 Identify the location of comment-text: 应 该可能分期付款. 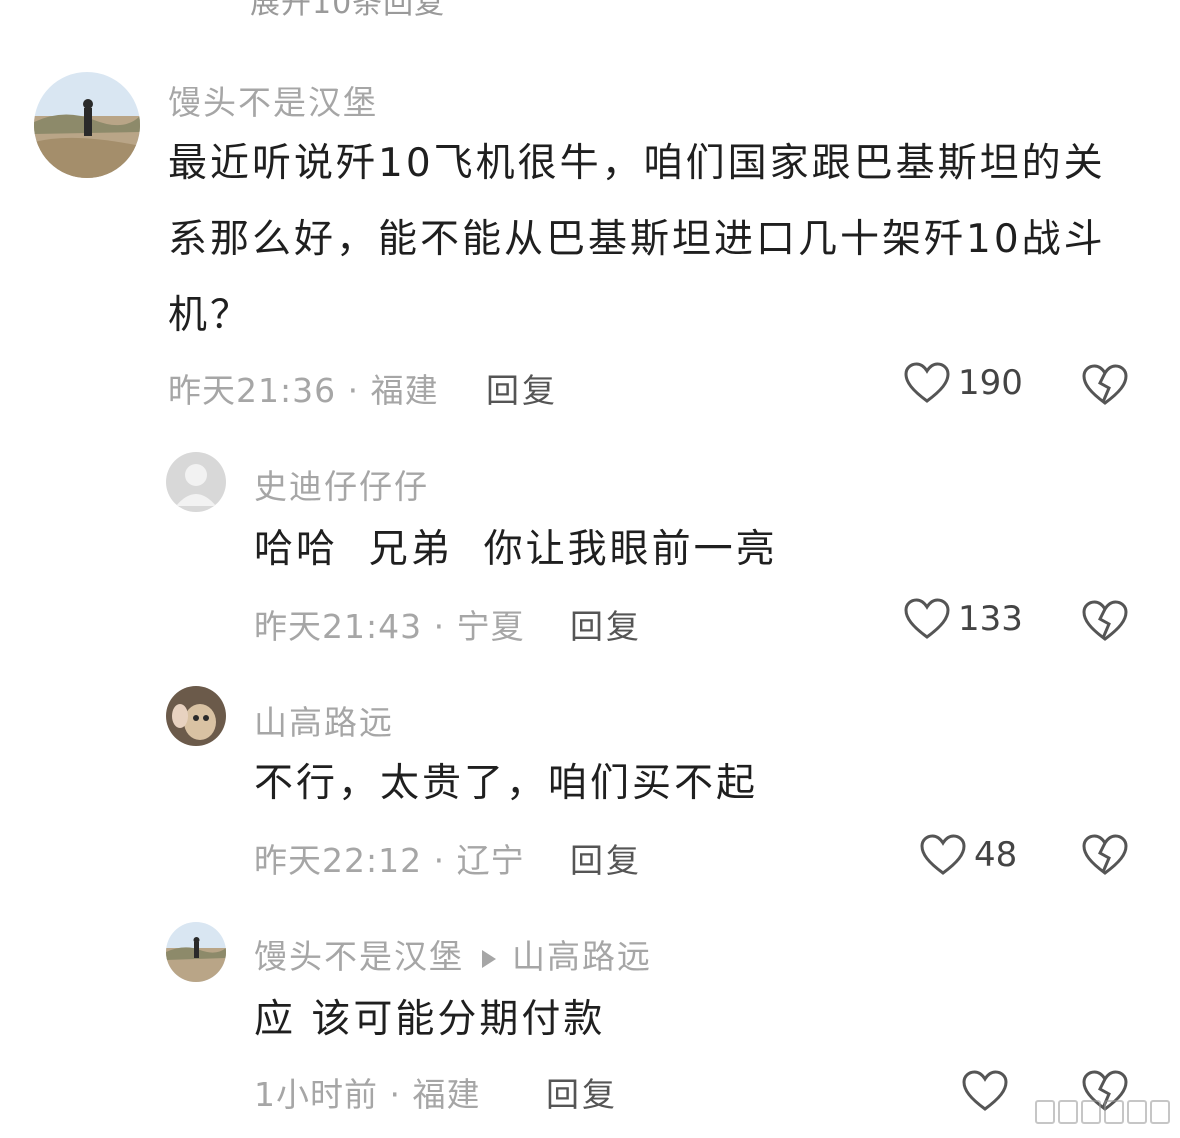
(430, 1019).